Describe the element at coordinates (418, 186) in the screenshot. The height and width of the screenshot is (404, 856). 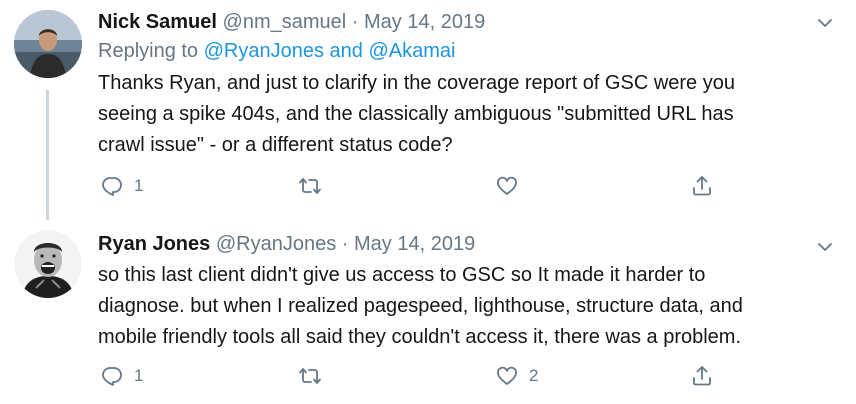
I see `tweet-actions: 1` at that location.